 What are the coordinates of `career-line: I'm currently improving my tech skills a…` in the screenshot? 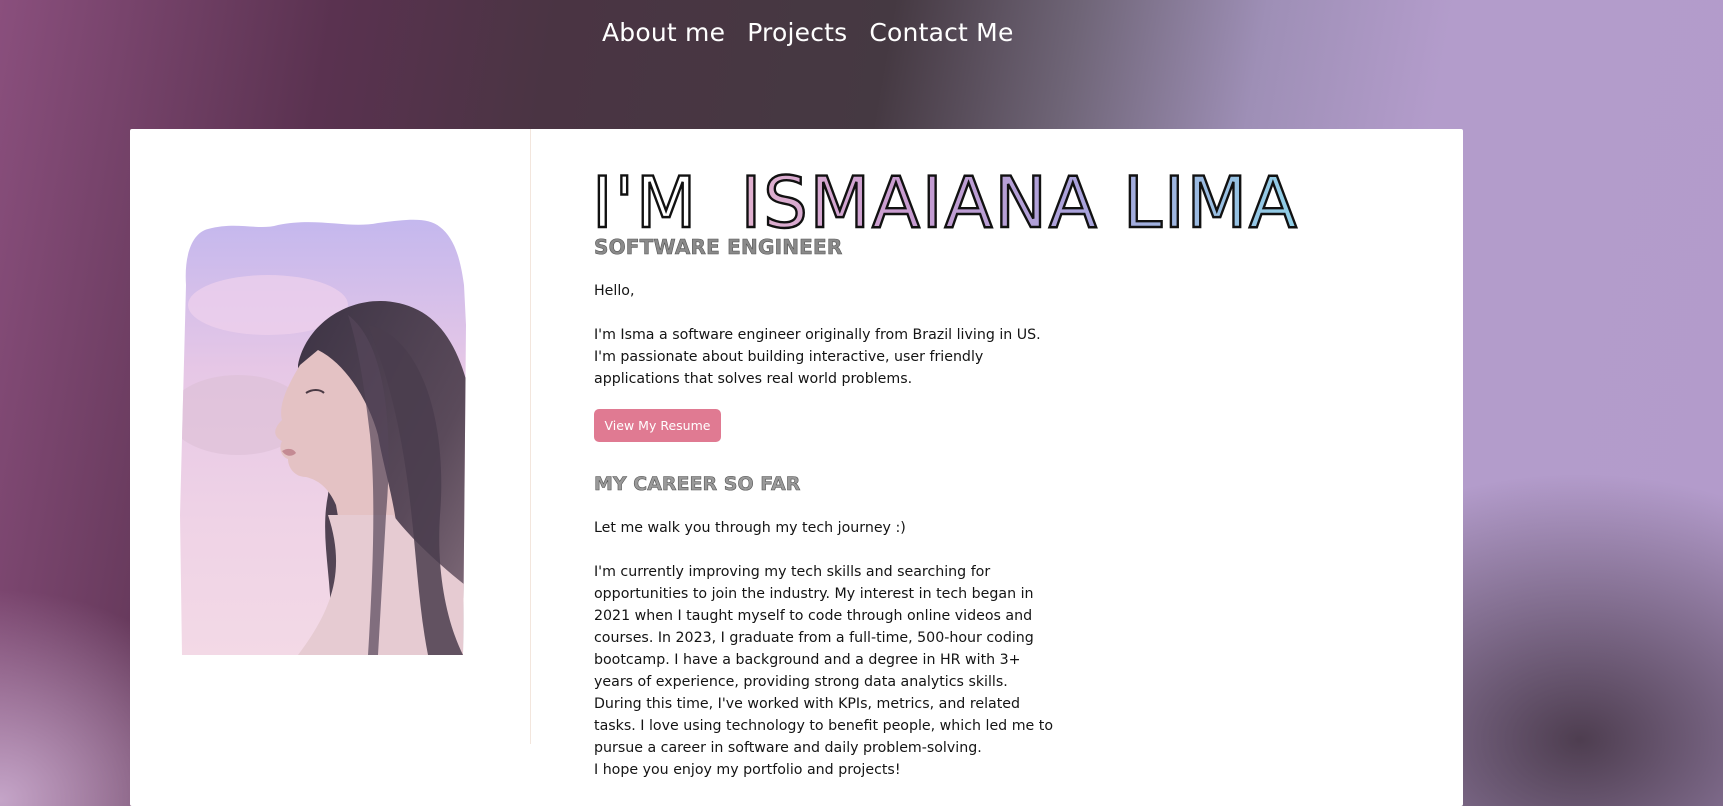 It's located at (792, 572).